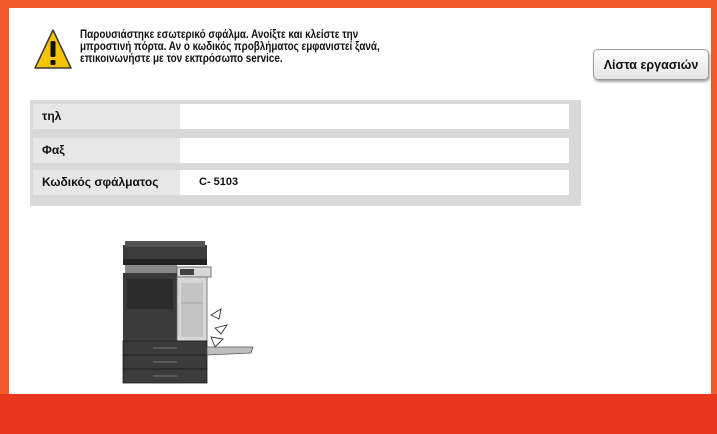  I want to click on bottom-bar, so click(358, 414).